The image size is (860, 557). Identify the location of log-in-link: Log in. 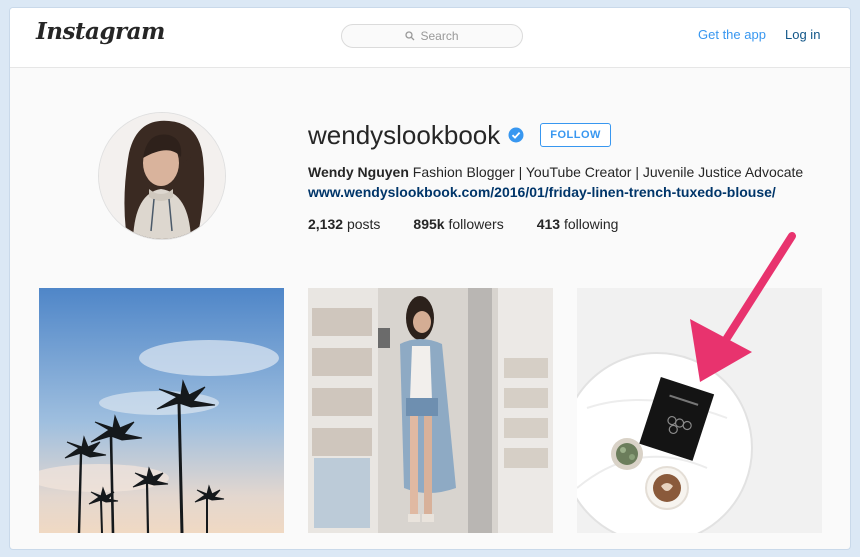
(802, 34).